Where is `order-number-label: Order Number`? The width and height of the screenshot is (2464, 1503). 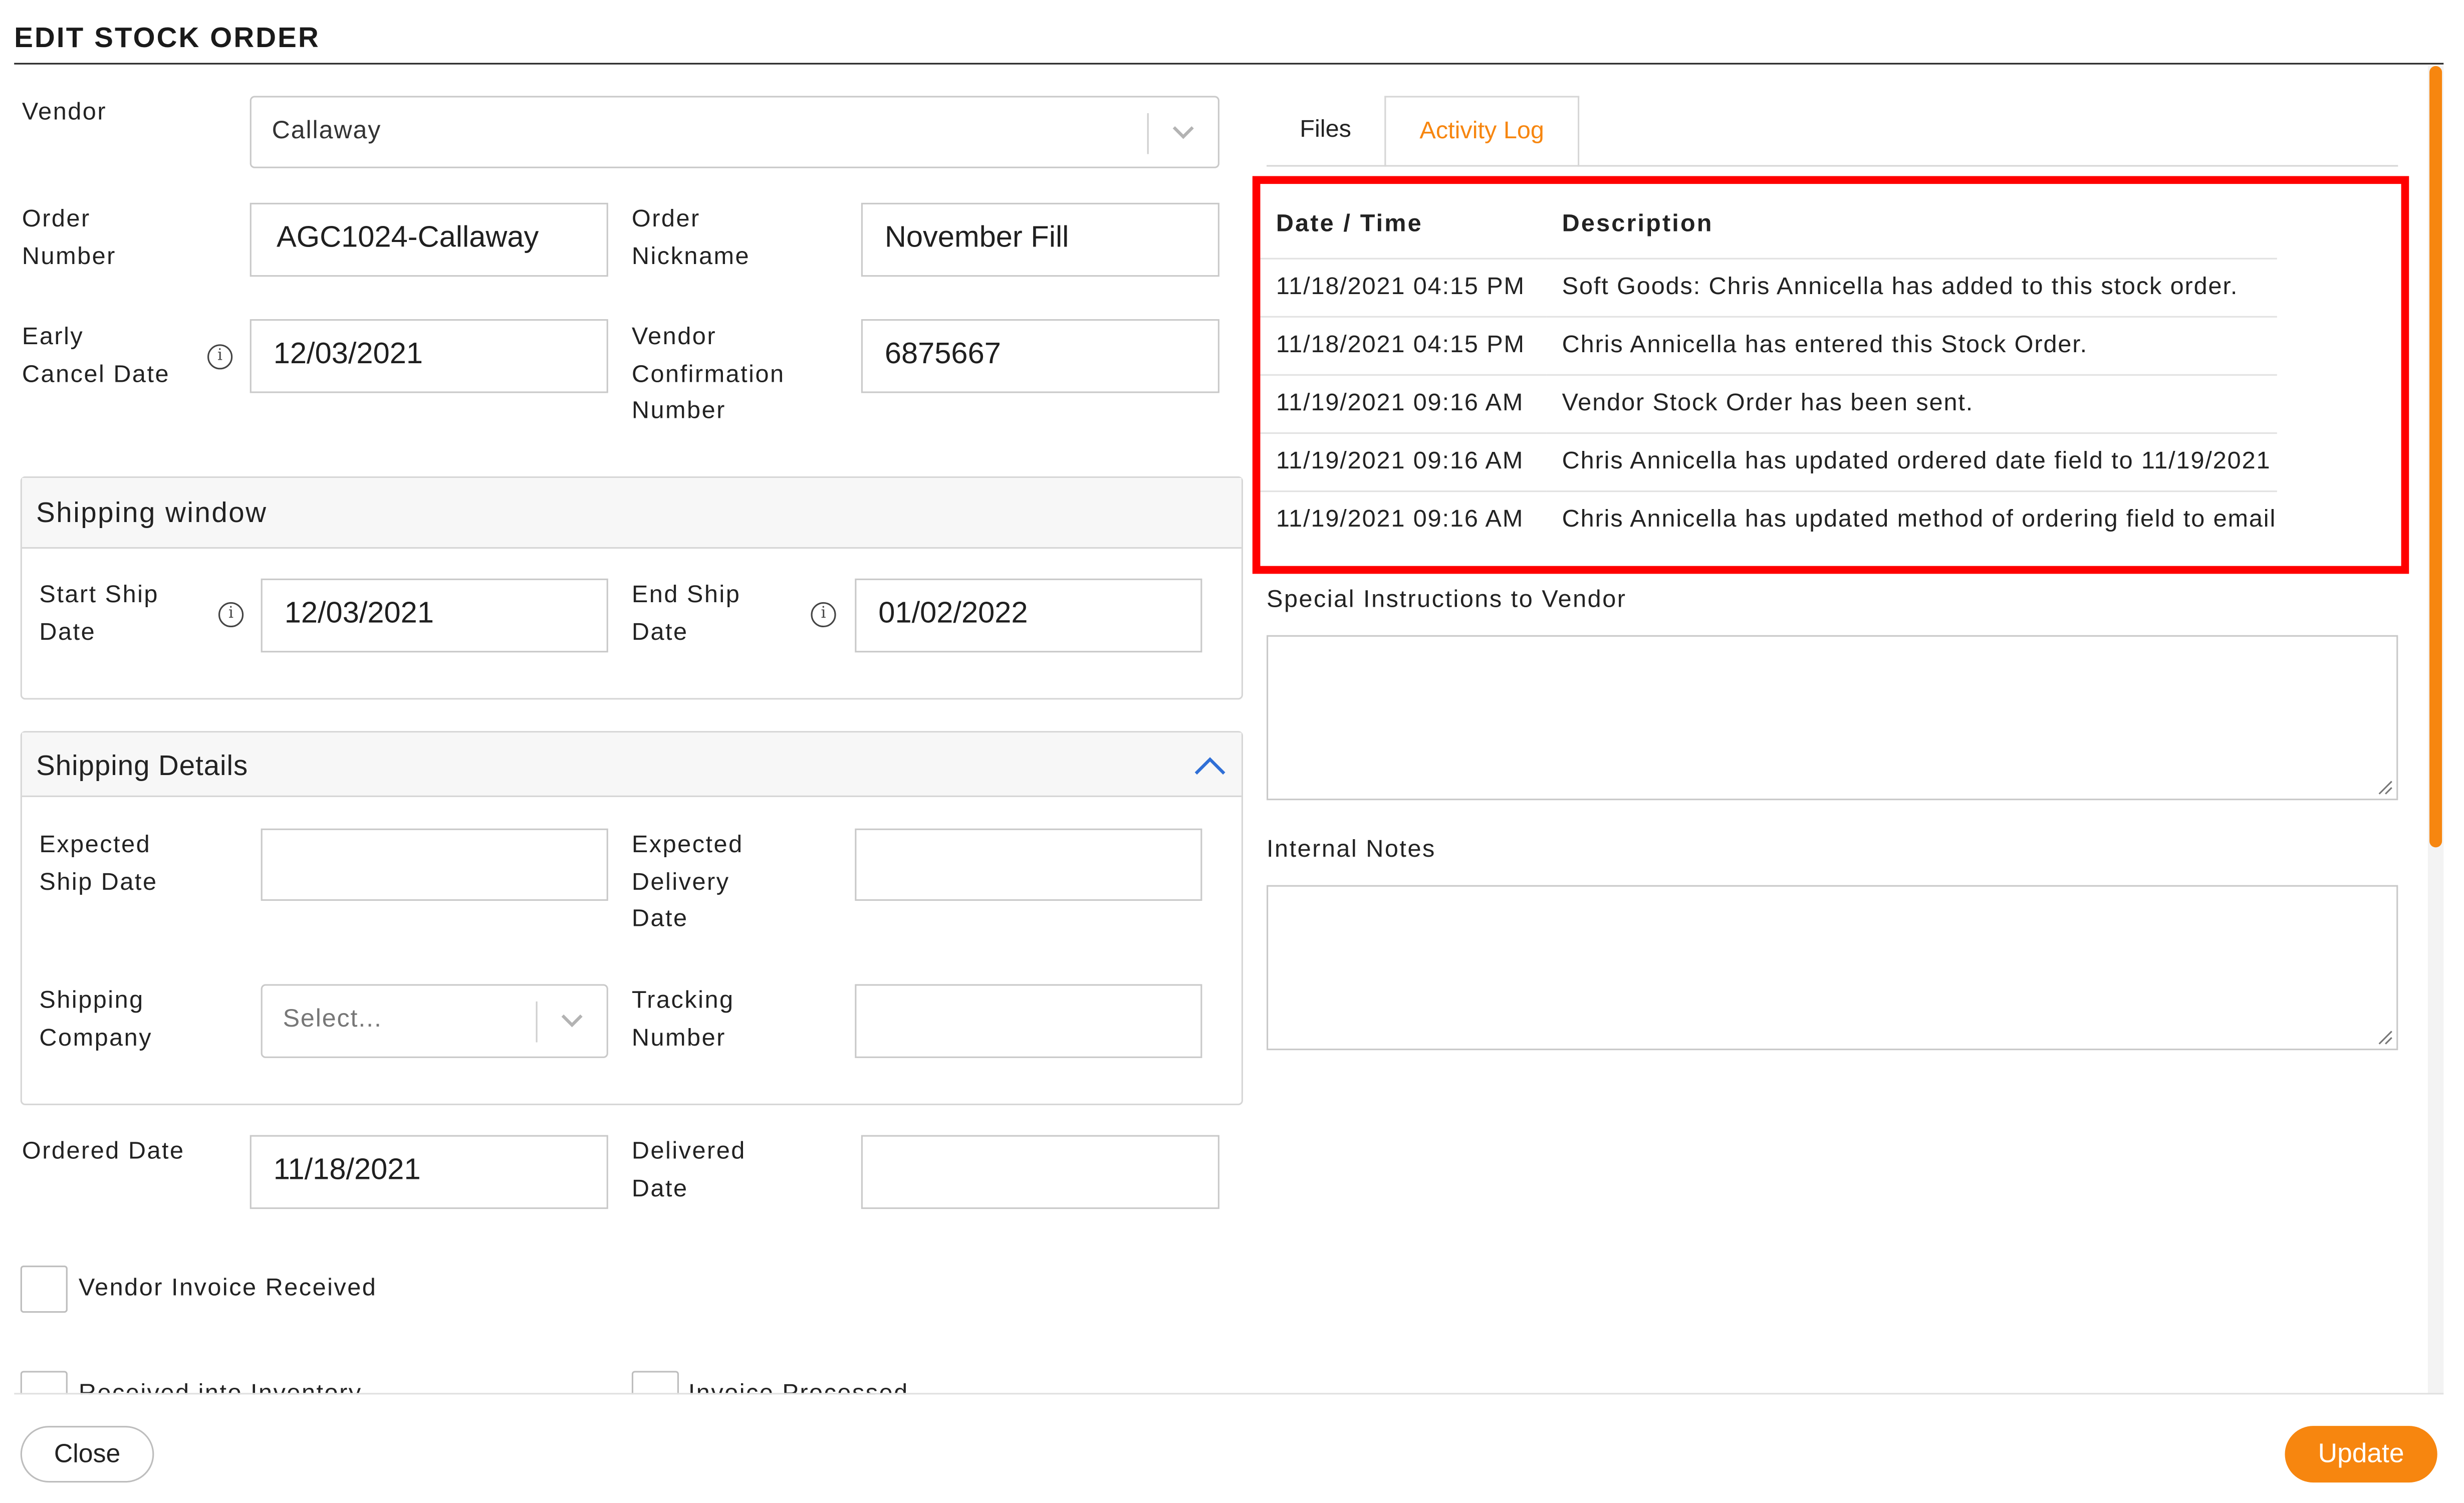 order-number-label: Order Number is located at coordinates (69, 238).